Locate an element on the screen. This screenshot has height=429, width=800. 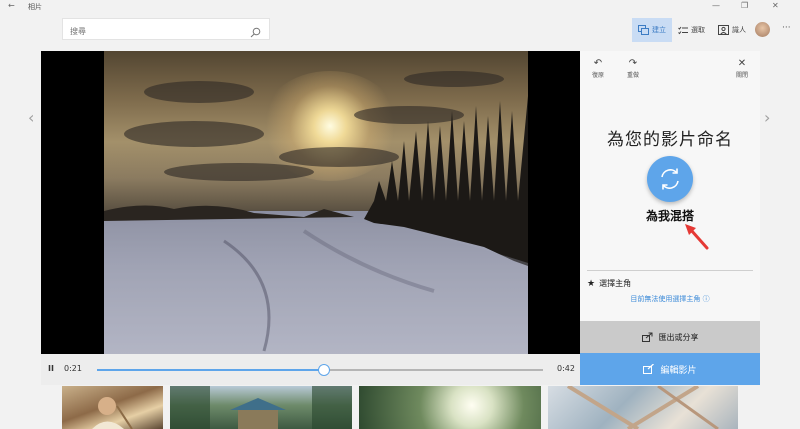
select-lead-unavailable-link: 目前無法使用選擇主角 ⓘ is located at coordinates (670, 299).